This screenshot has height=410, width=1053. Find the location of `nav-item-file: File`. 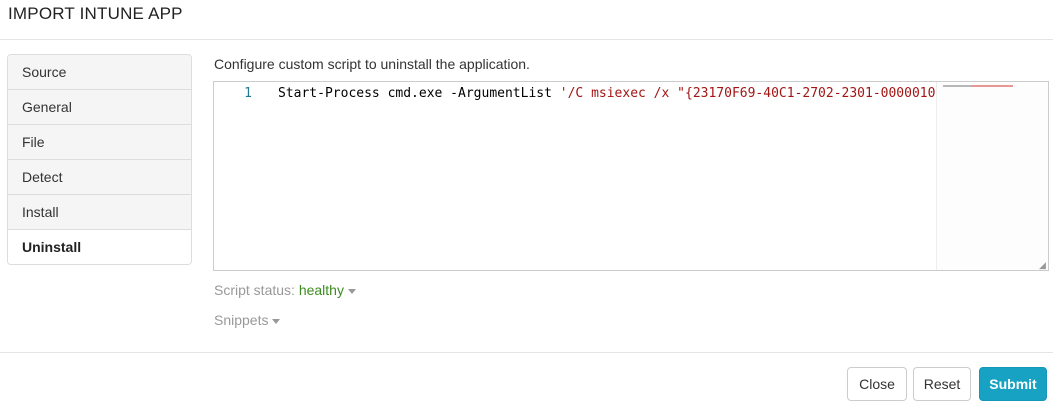

nav-item-file: File is located at coordinates (99, 142).